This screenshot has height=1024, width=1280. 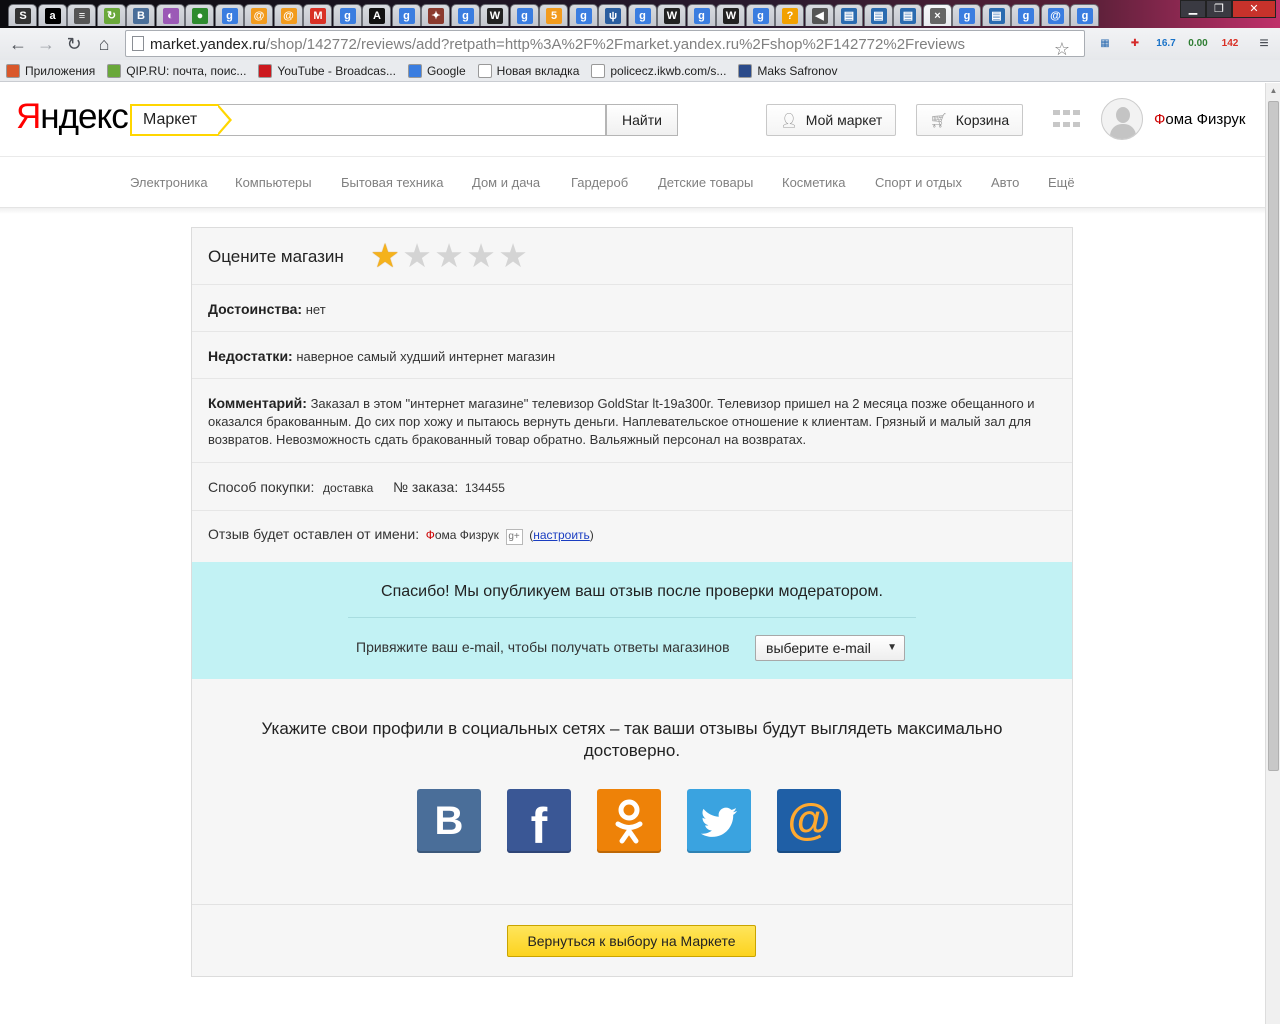 I want to click on yandex-logo: Яндекс, so click(x=72, y=117).